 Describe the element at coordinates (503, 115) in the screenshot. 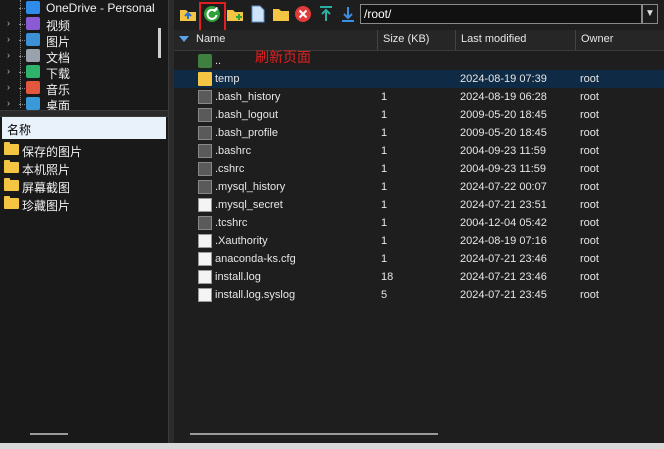

I see `file-modified: 2009-05-20 18:45` at that location.